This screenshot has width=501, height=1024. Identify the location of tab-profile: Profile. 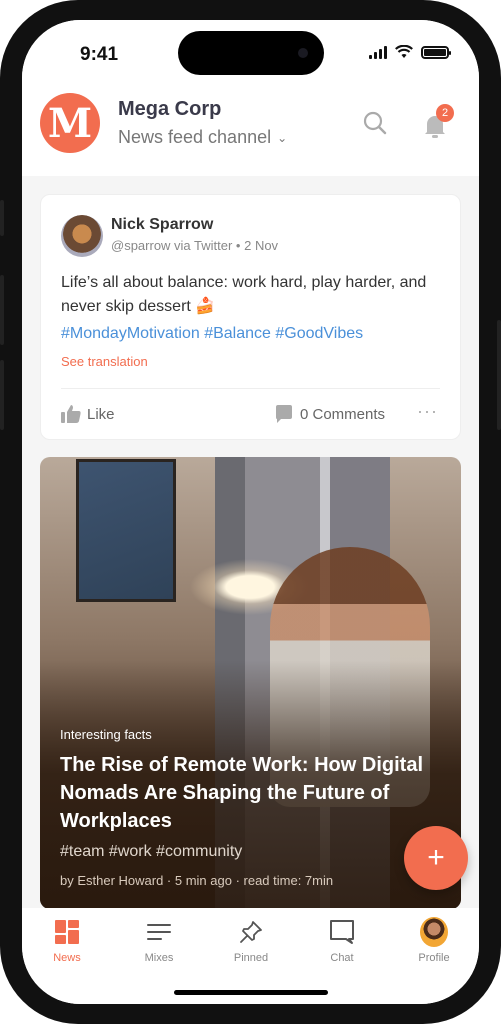
(434, 940).